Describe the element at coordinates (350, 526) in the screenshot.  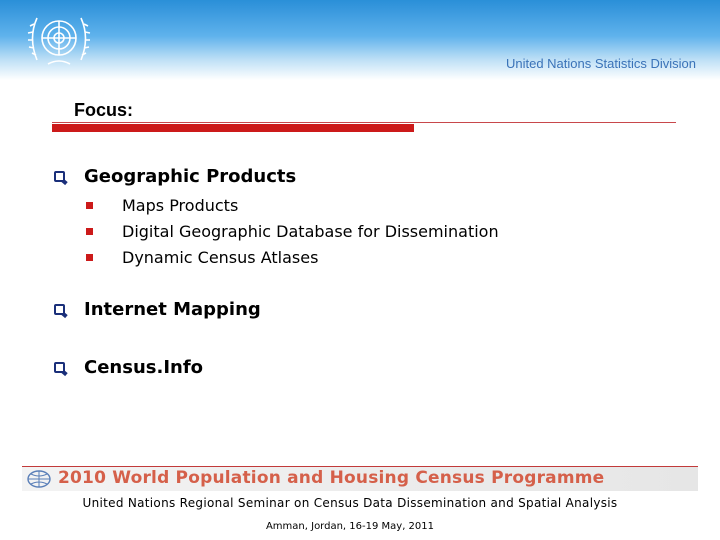
I see `seminar-location: Amman, Jordan, 16-19 May, 2011` at that location.